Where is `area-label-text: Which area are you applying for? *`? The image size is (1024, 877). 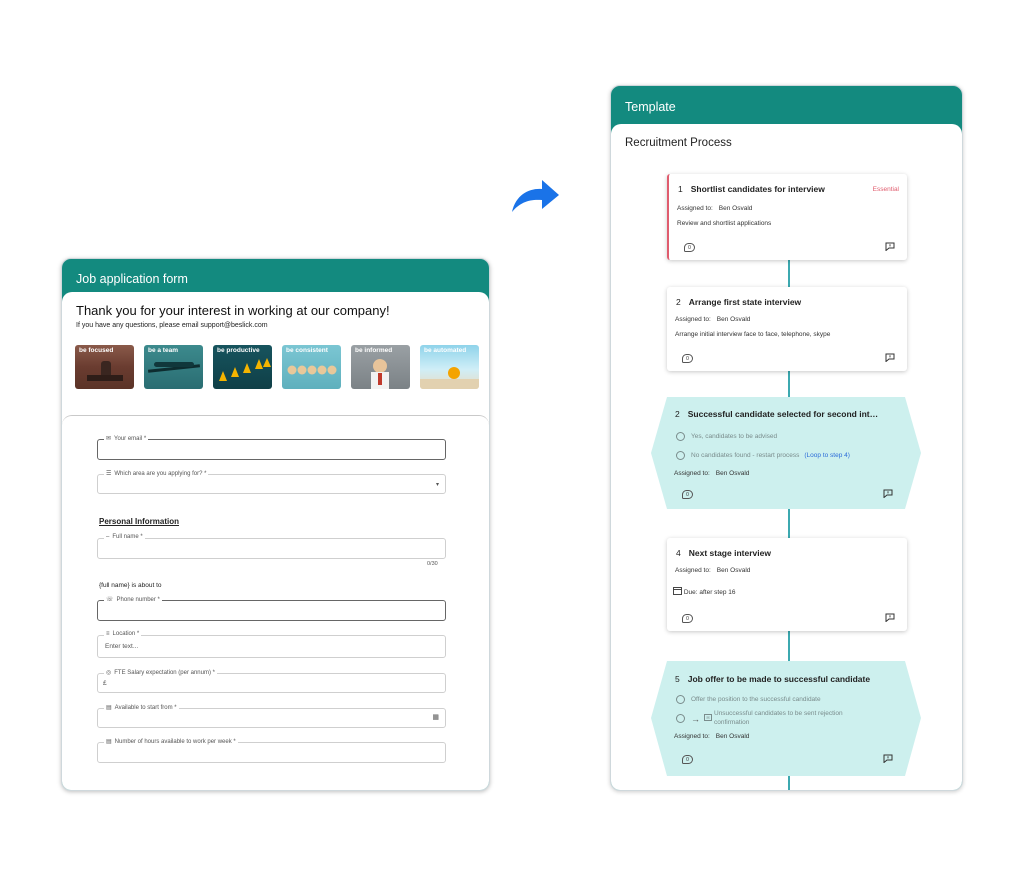
area-label-text: Which area are you applying for? * is located at coordinates (160, 474).